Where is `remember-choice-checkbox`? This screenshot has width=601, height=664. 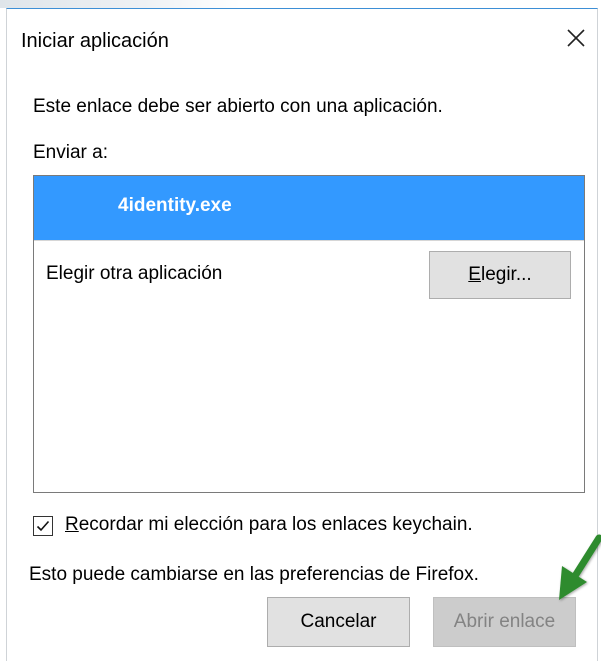
remember-choice-checkbox is located at coordinates (43, 526).